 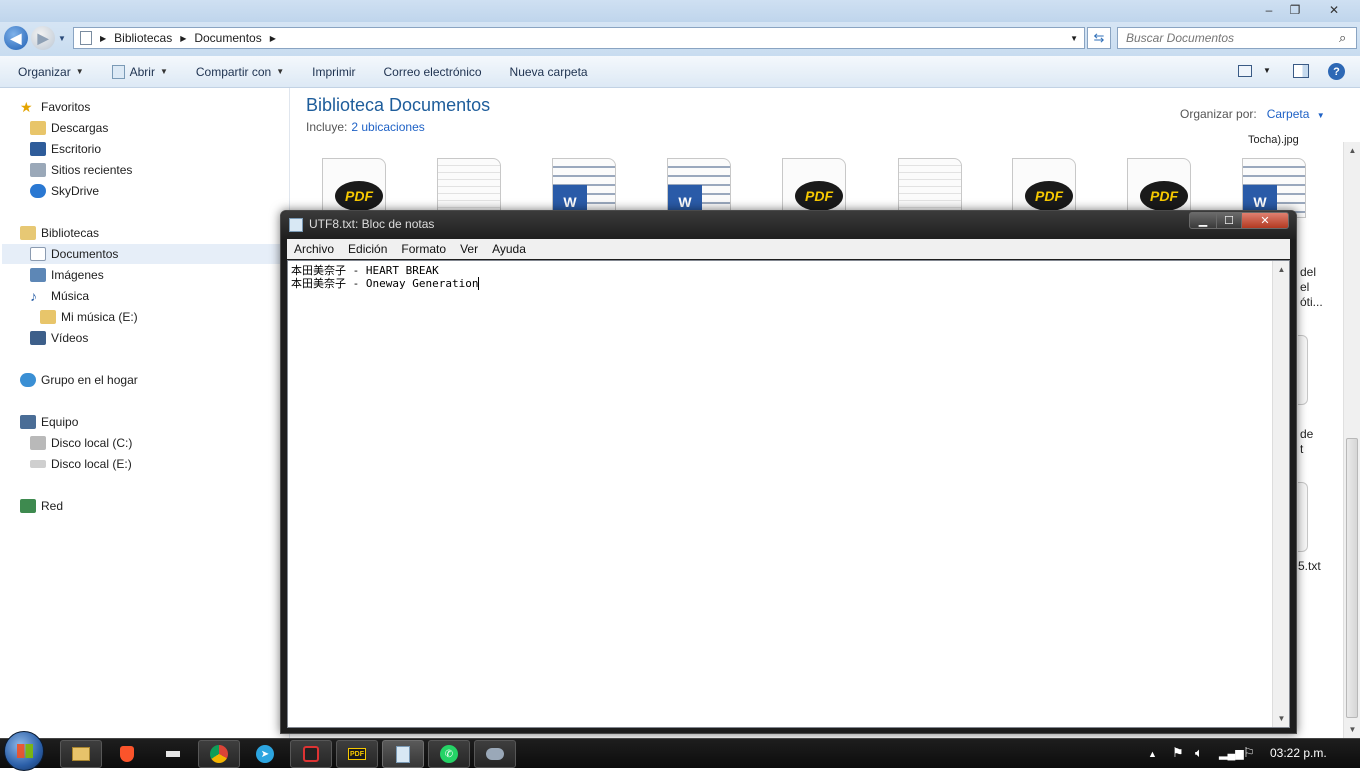 What do you see at coordinates (387, 127) in the screenshot?
I see `locations-link: 2 ubicaciones` at bounding box center [387, 127].